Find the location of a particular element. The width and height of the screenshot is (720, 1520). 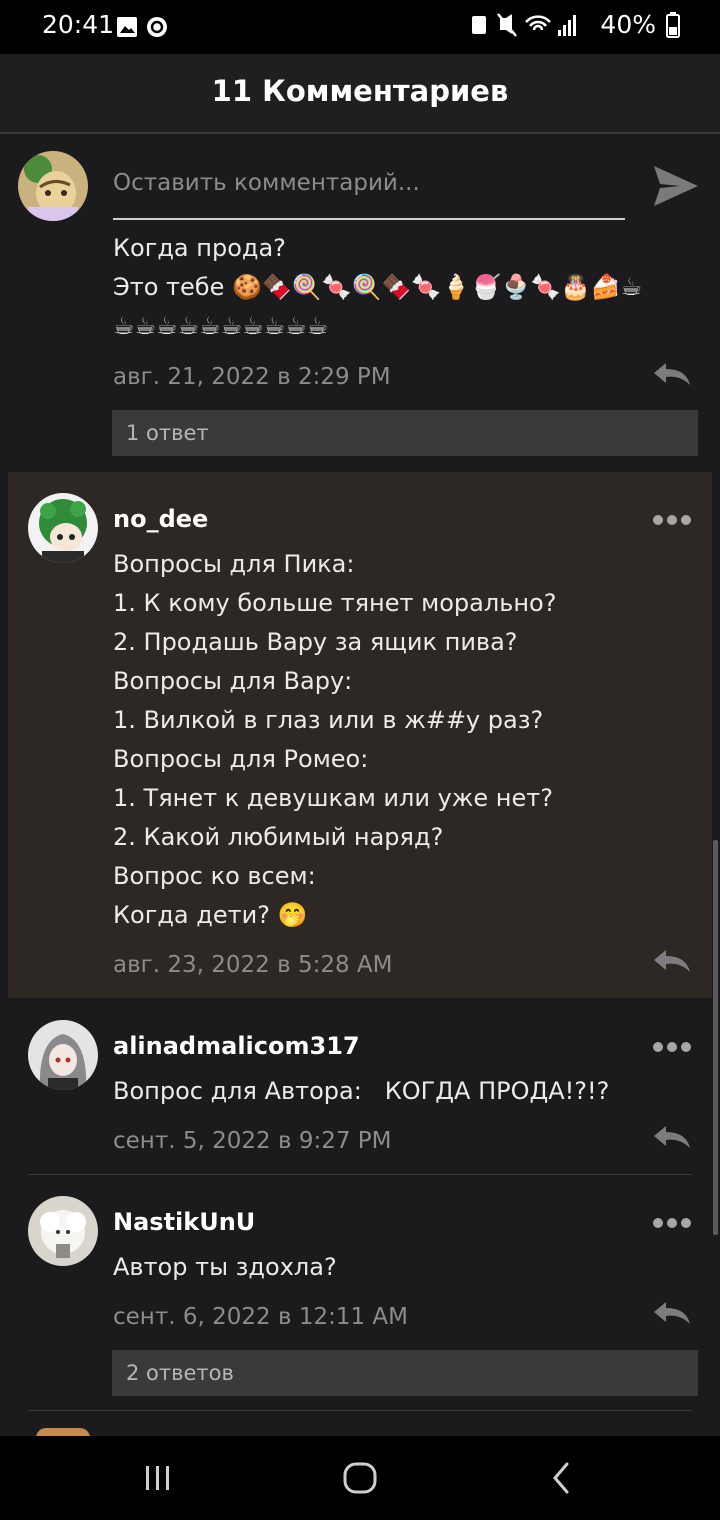

battery-icon is located at coordinates (673, 24).